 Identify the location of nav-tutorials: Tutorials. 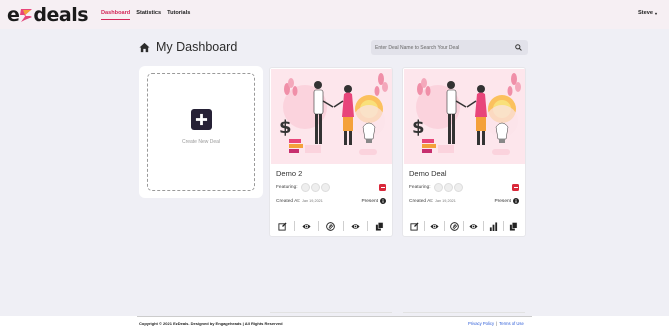
(178, 15).